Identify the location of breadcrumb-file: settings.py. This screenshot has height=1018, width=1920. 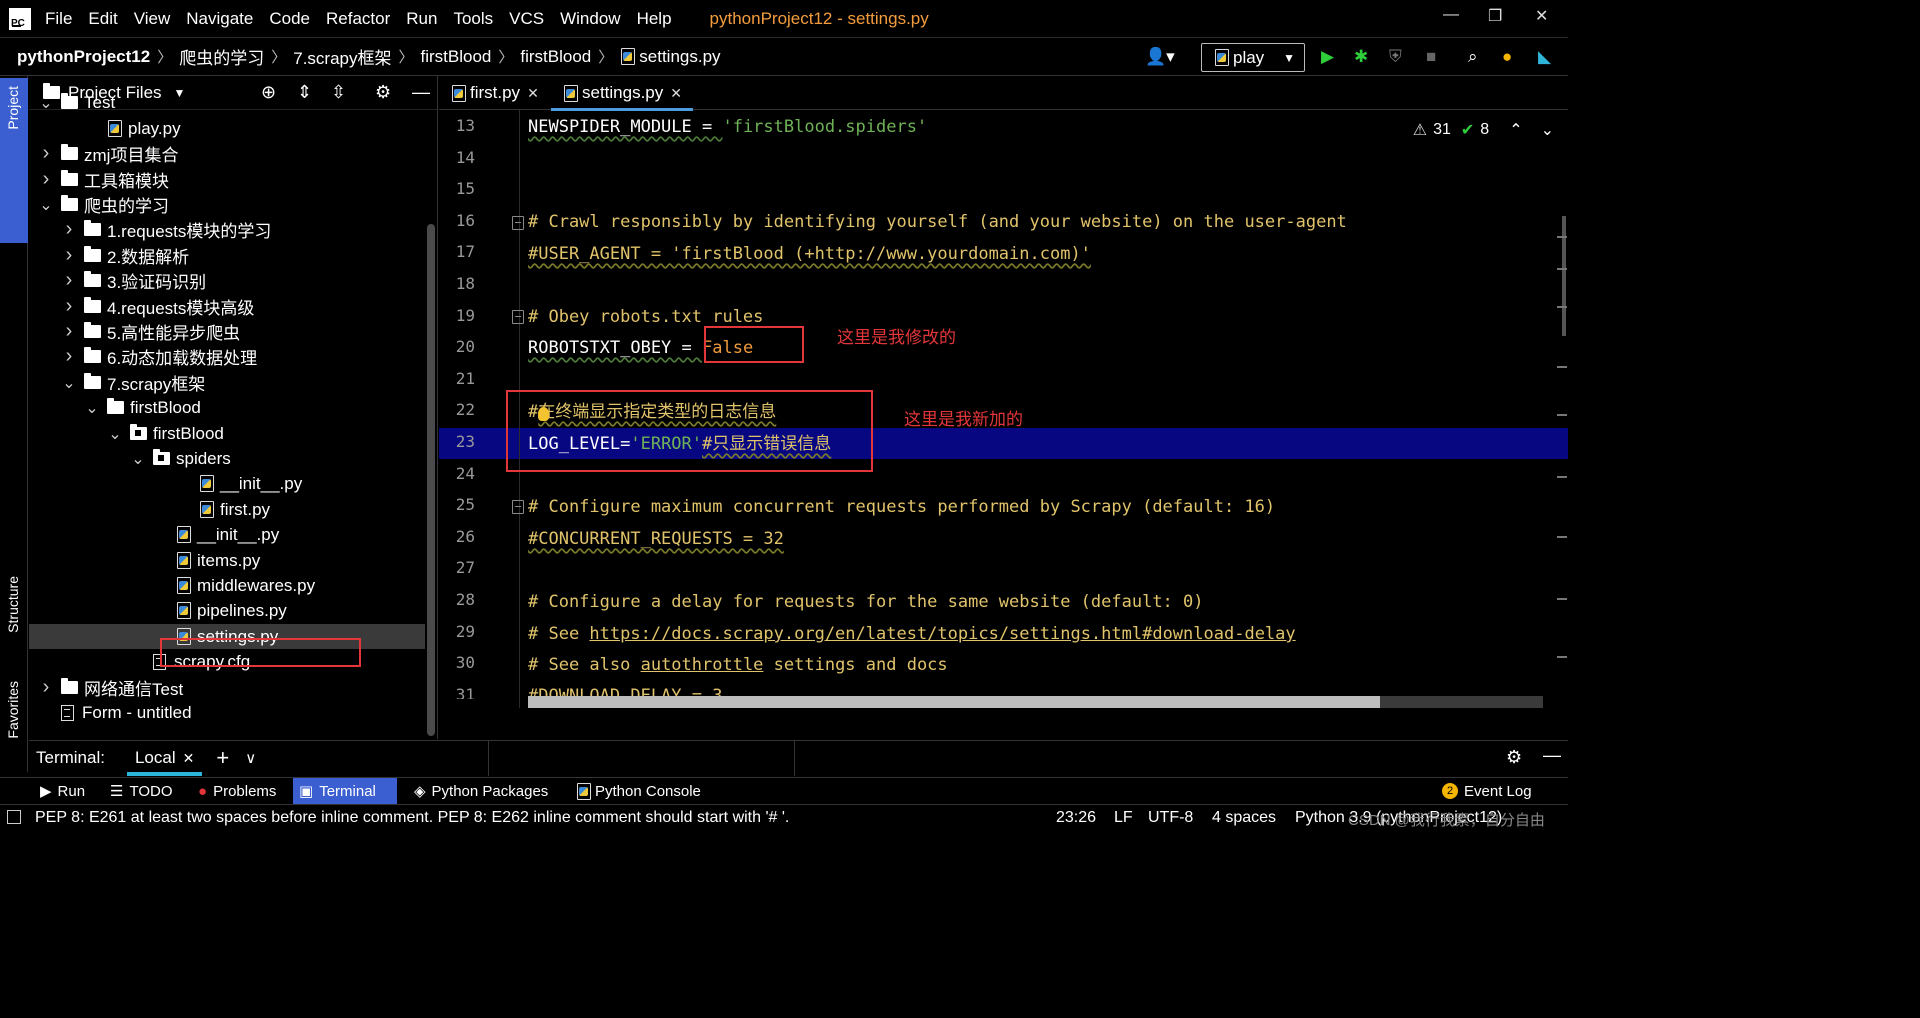
(679, 57).